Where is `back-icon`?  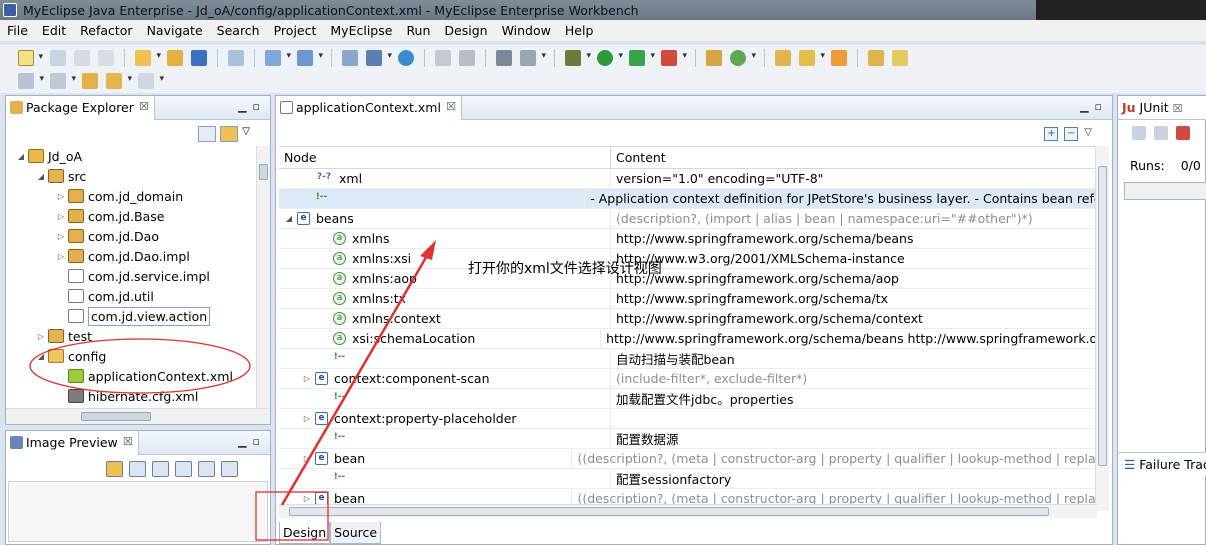 back-icon is located at coordinates (119, 80).